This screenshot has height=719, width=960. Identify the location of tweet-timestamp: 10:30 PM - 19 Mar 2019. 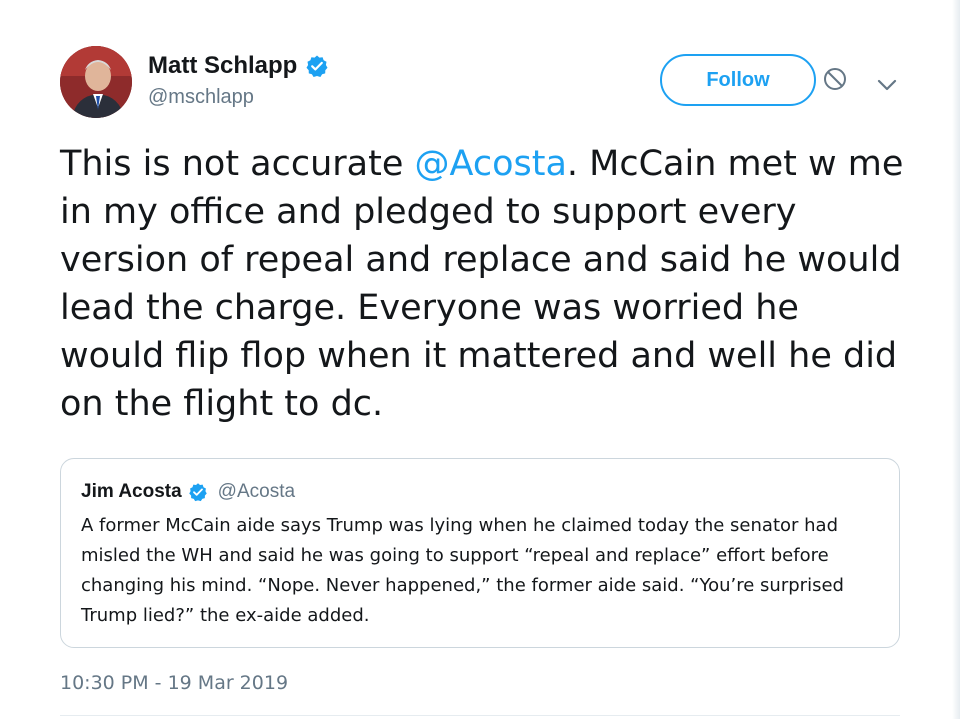
(174, 683).